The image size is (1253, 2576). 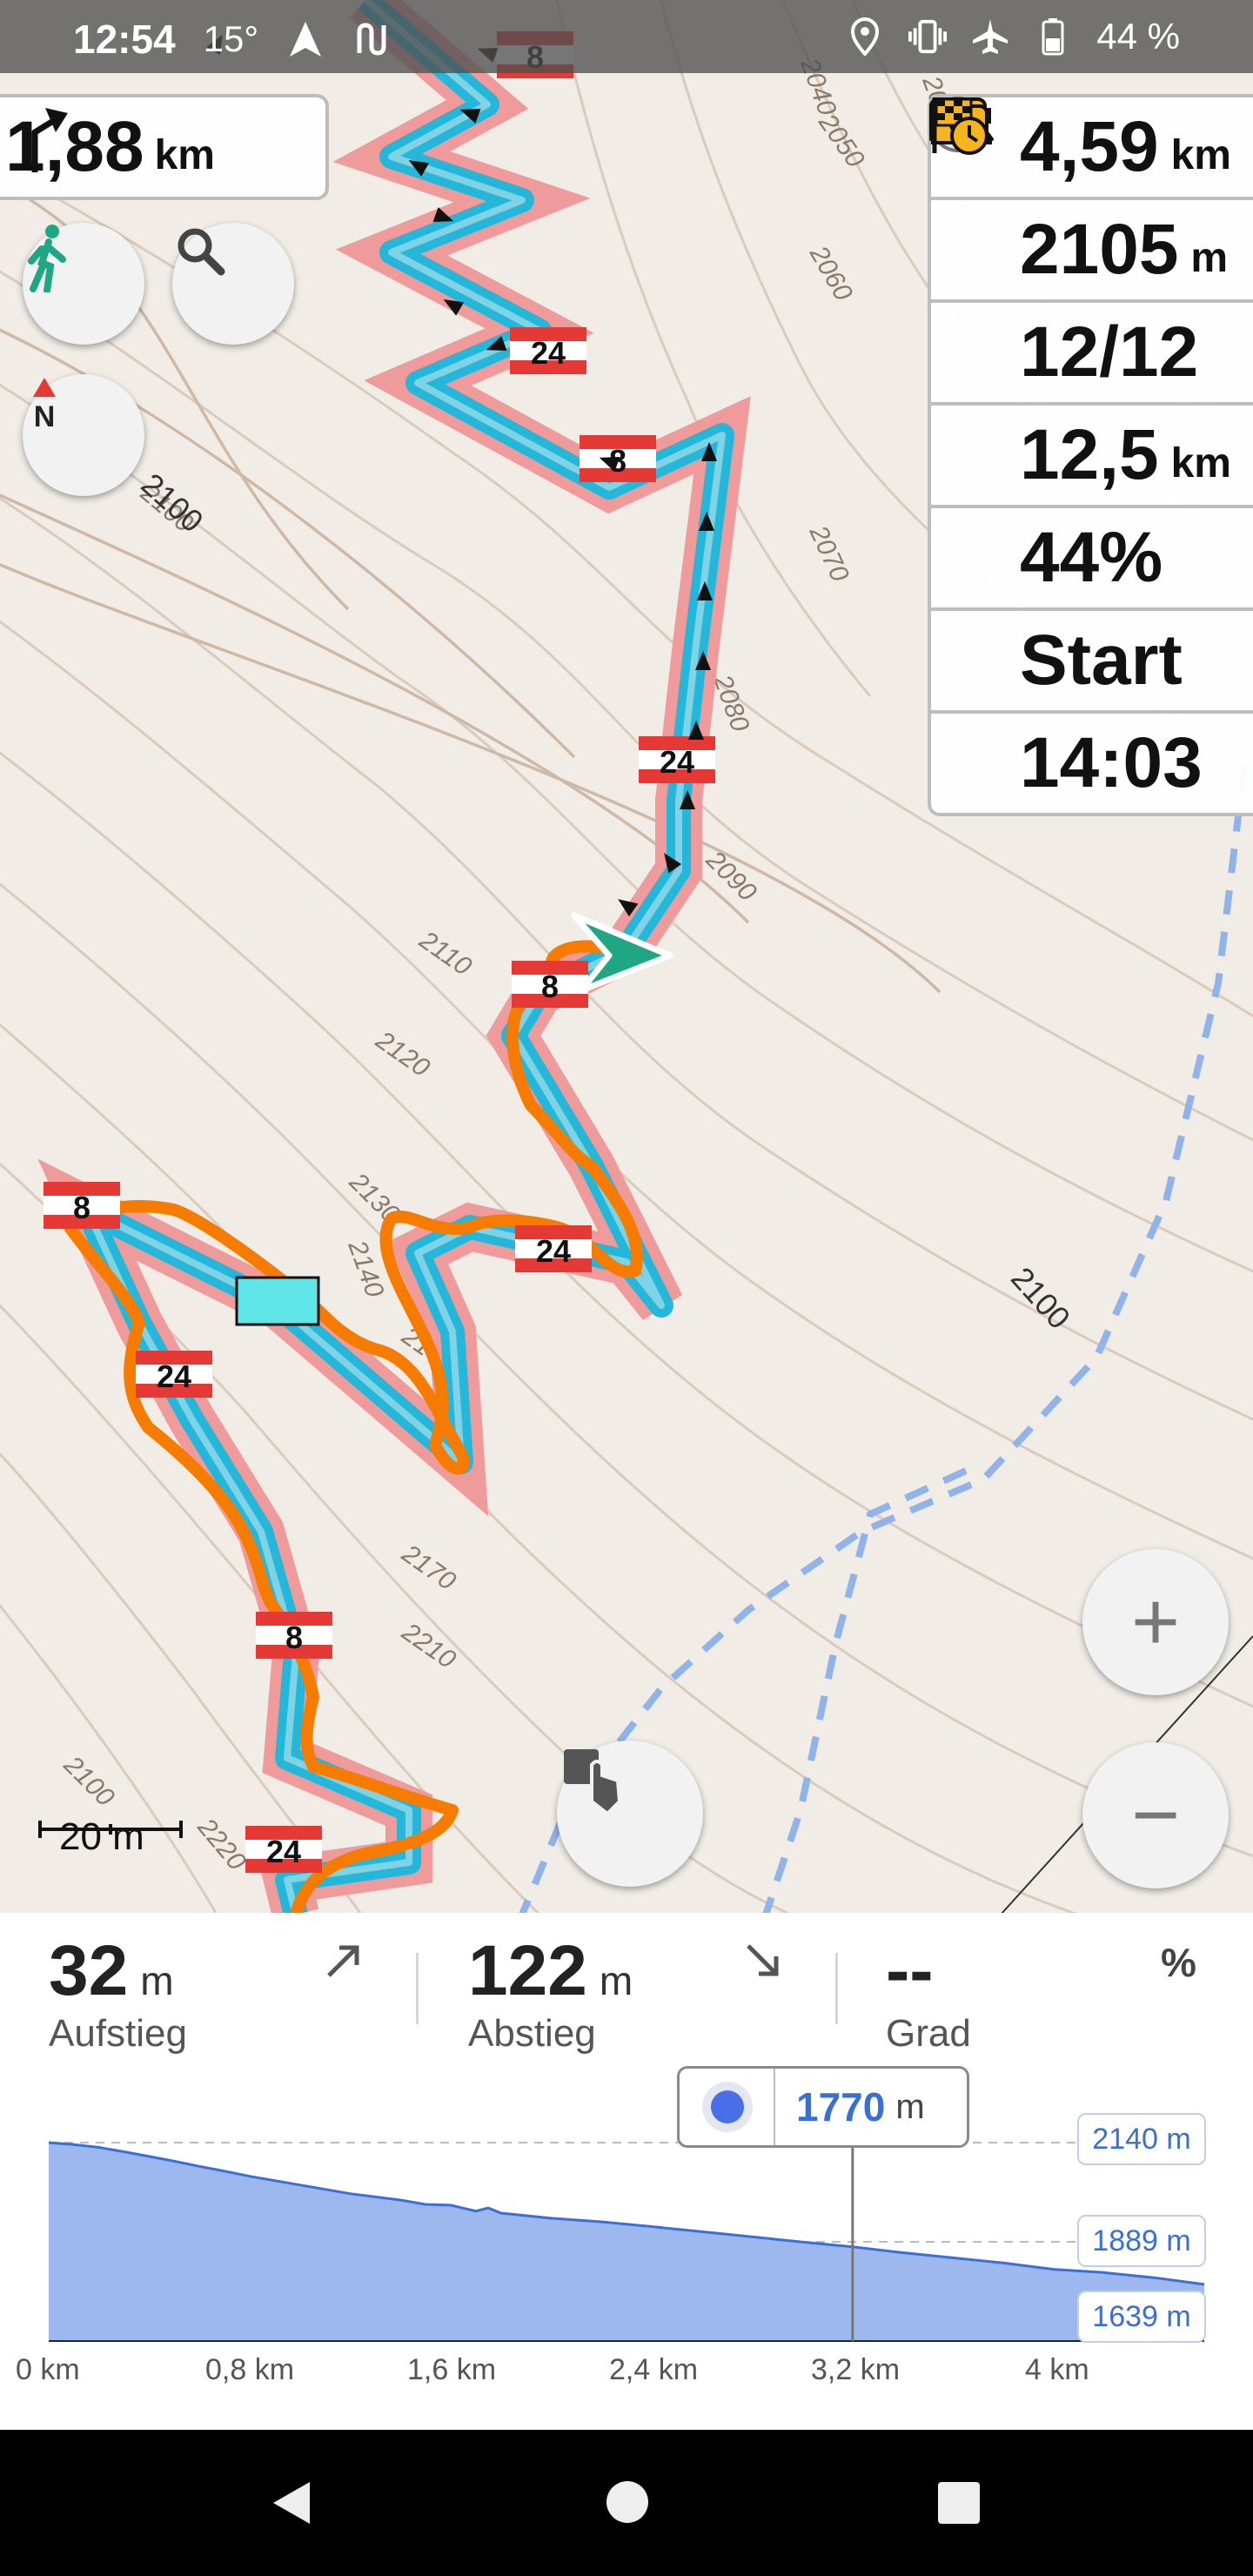 I want to click on touch-hand-icon, so click(x=593, y=1782).